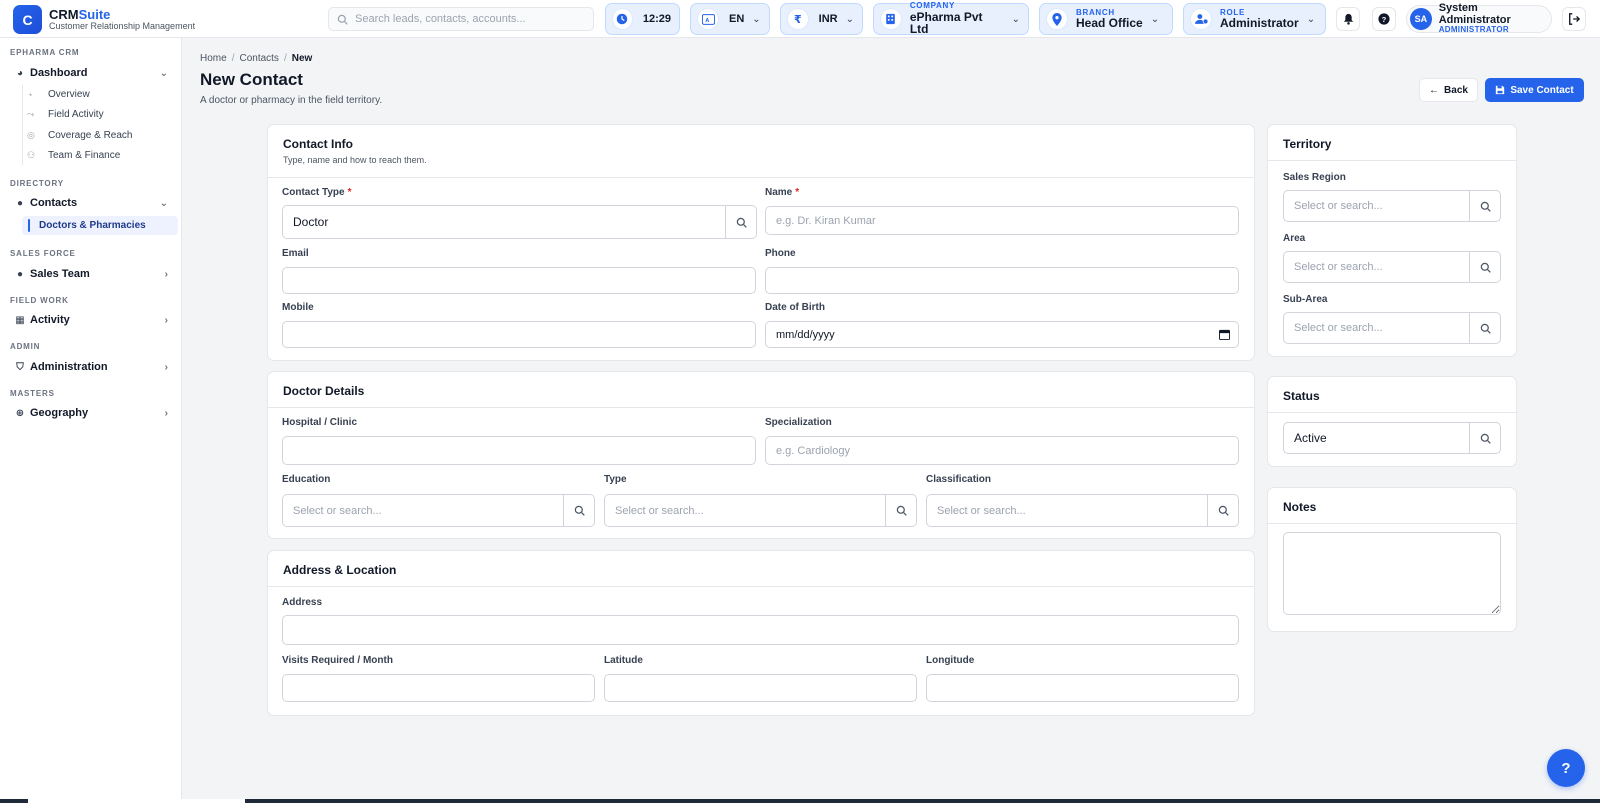 This screenshot has width=1600, height=803. What do you see at coordinates (92, 320) in the screenshot?
I see `sidebar-item-activity: ▦ Activity ›` at bounding box center [92, 320].